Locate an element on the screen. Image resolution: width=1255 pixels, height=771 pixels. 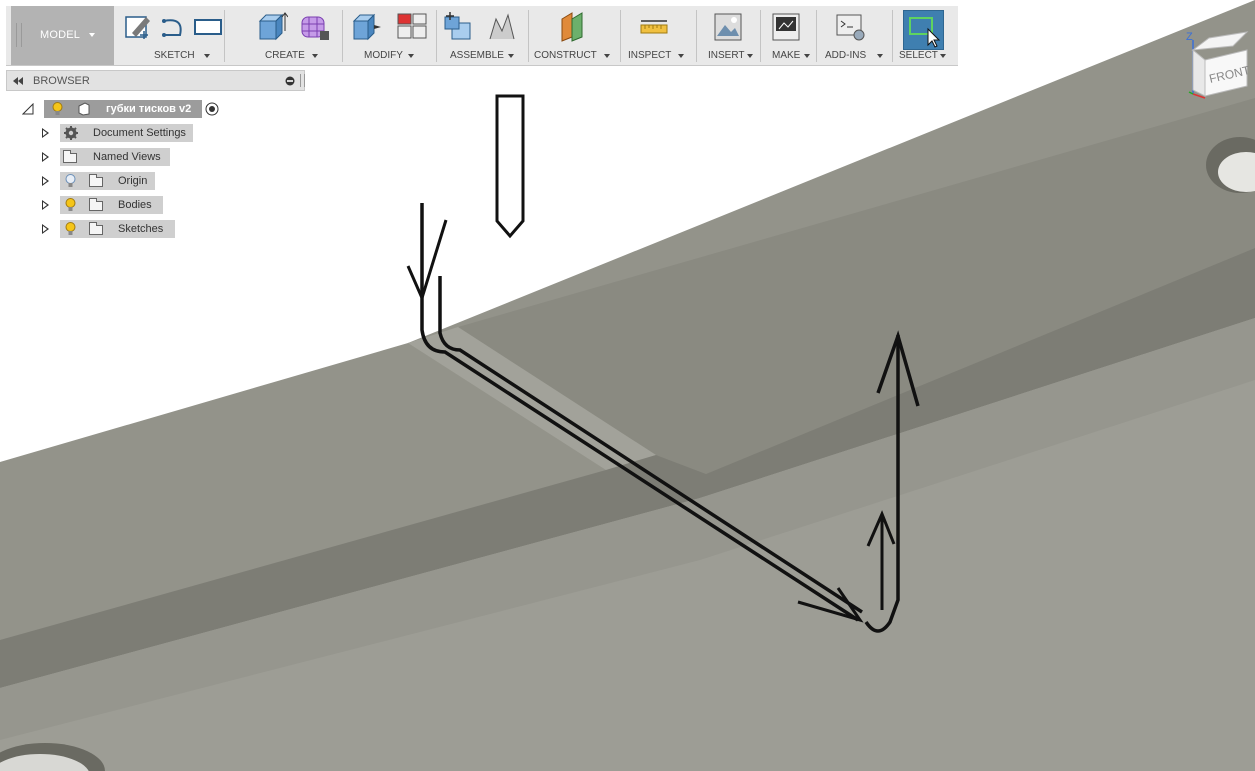
form-icon is located at coordinates (314, 27).